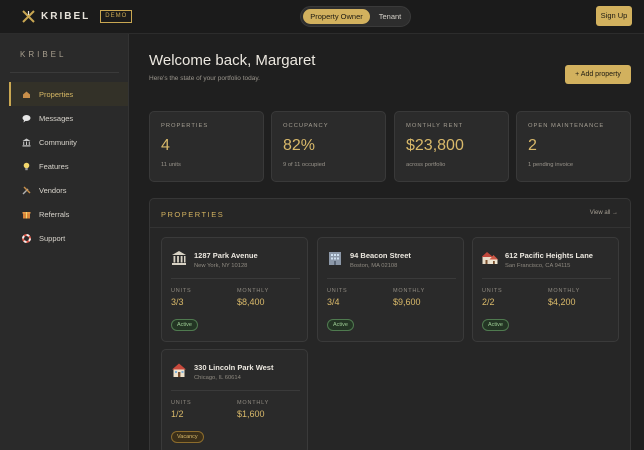 The width and height of the screenshot is (644, 450). Describe the element at coordinates (306, 126) in the screenshot. I see `stat-label: OCCUPANCY` at that location.